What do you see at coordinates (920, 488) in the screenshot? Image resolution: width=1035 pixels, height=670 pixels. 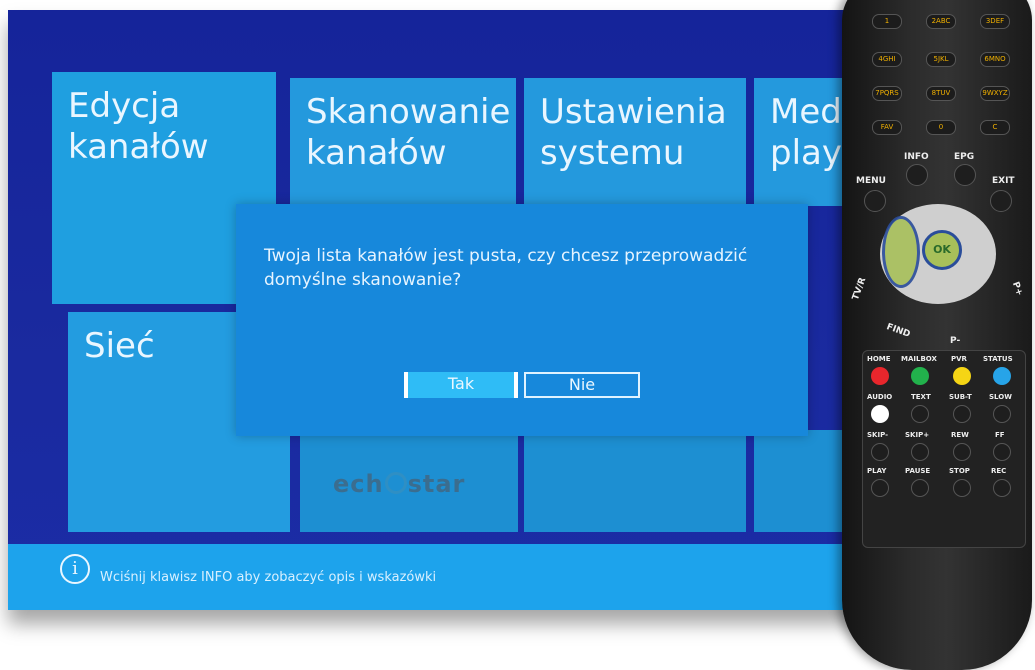 I see `pause-key` at bounding box center [920, 488].